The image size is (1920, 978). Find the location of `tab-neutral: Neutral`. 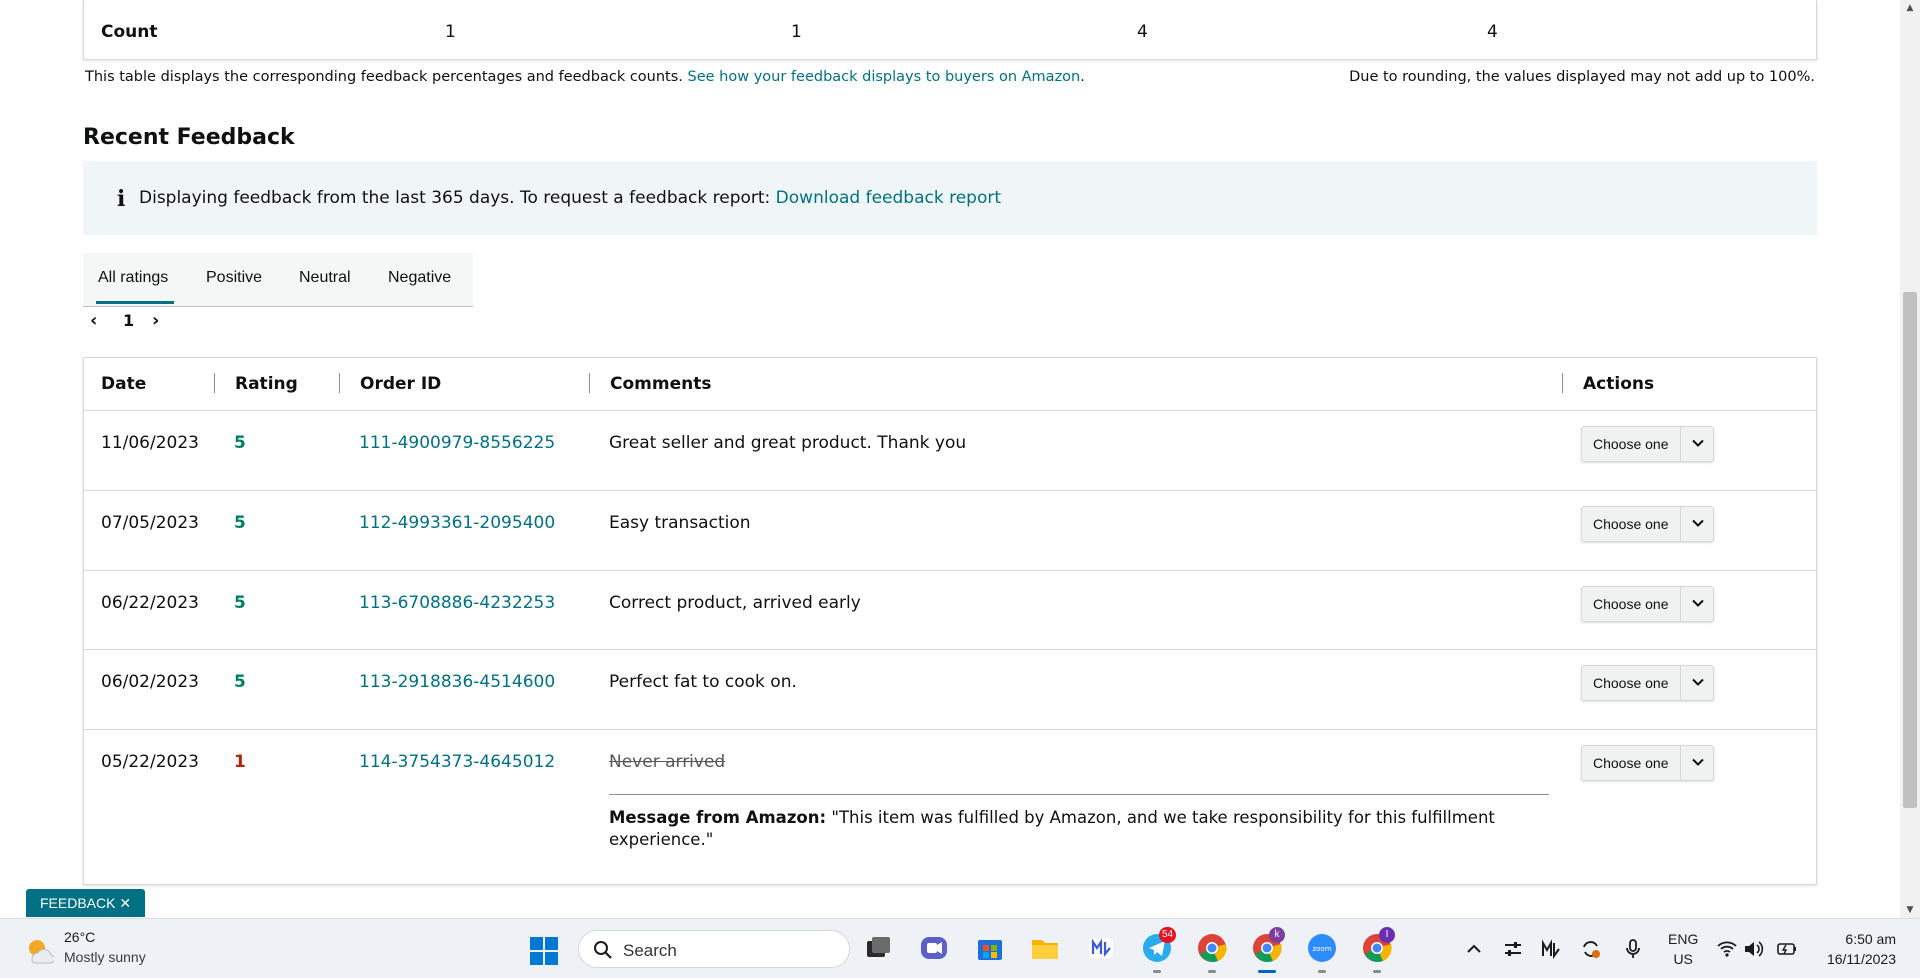

tab-neutral: Neutral is located at coordinates (325, 278).